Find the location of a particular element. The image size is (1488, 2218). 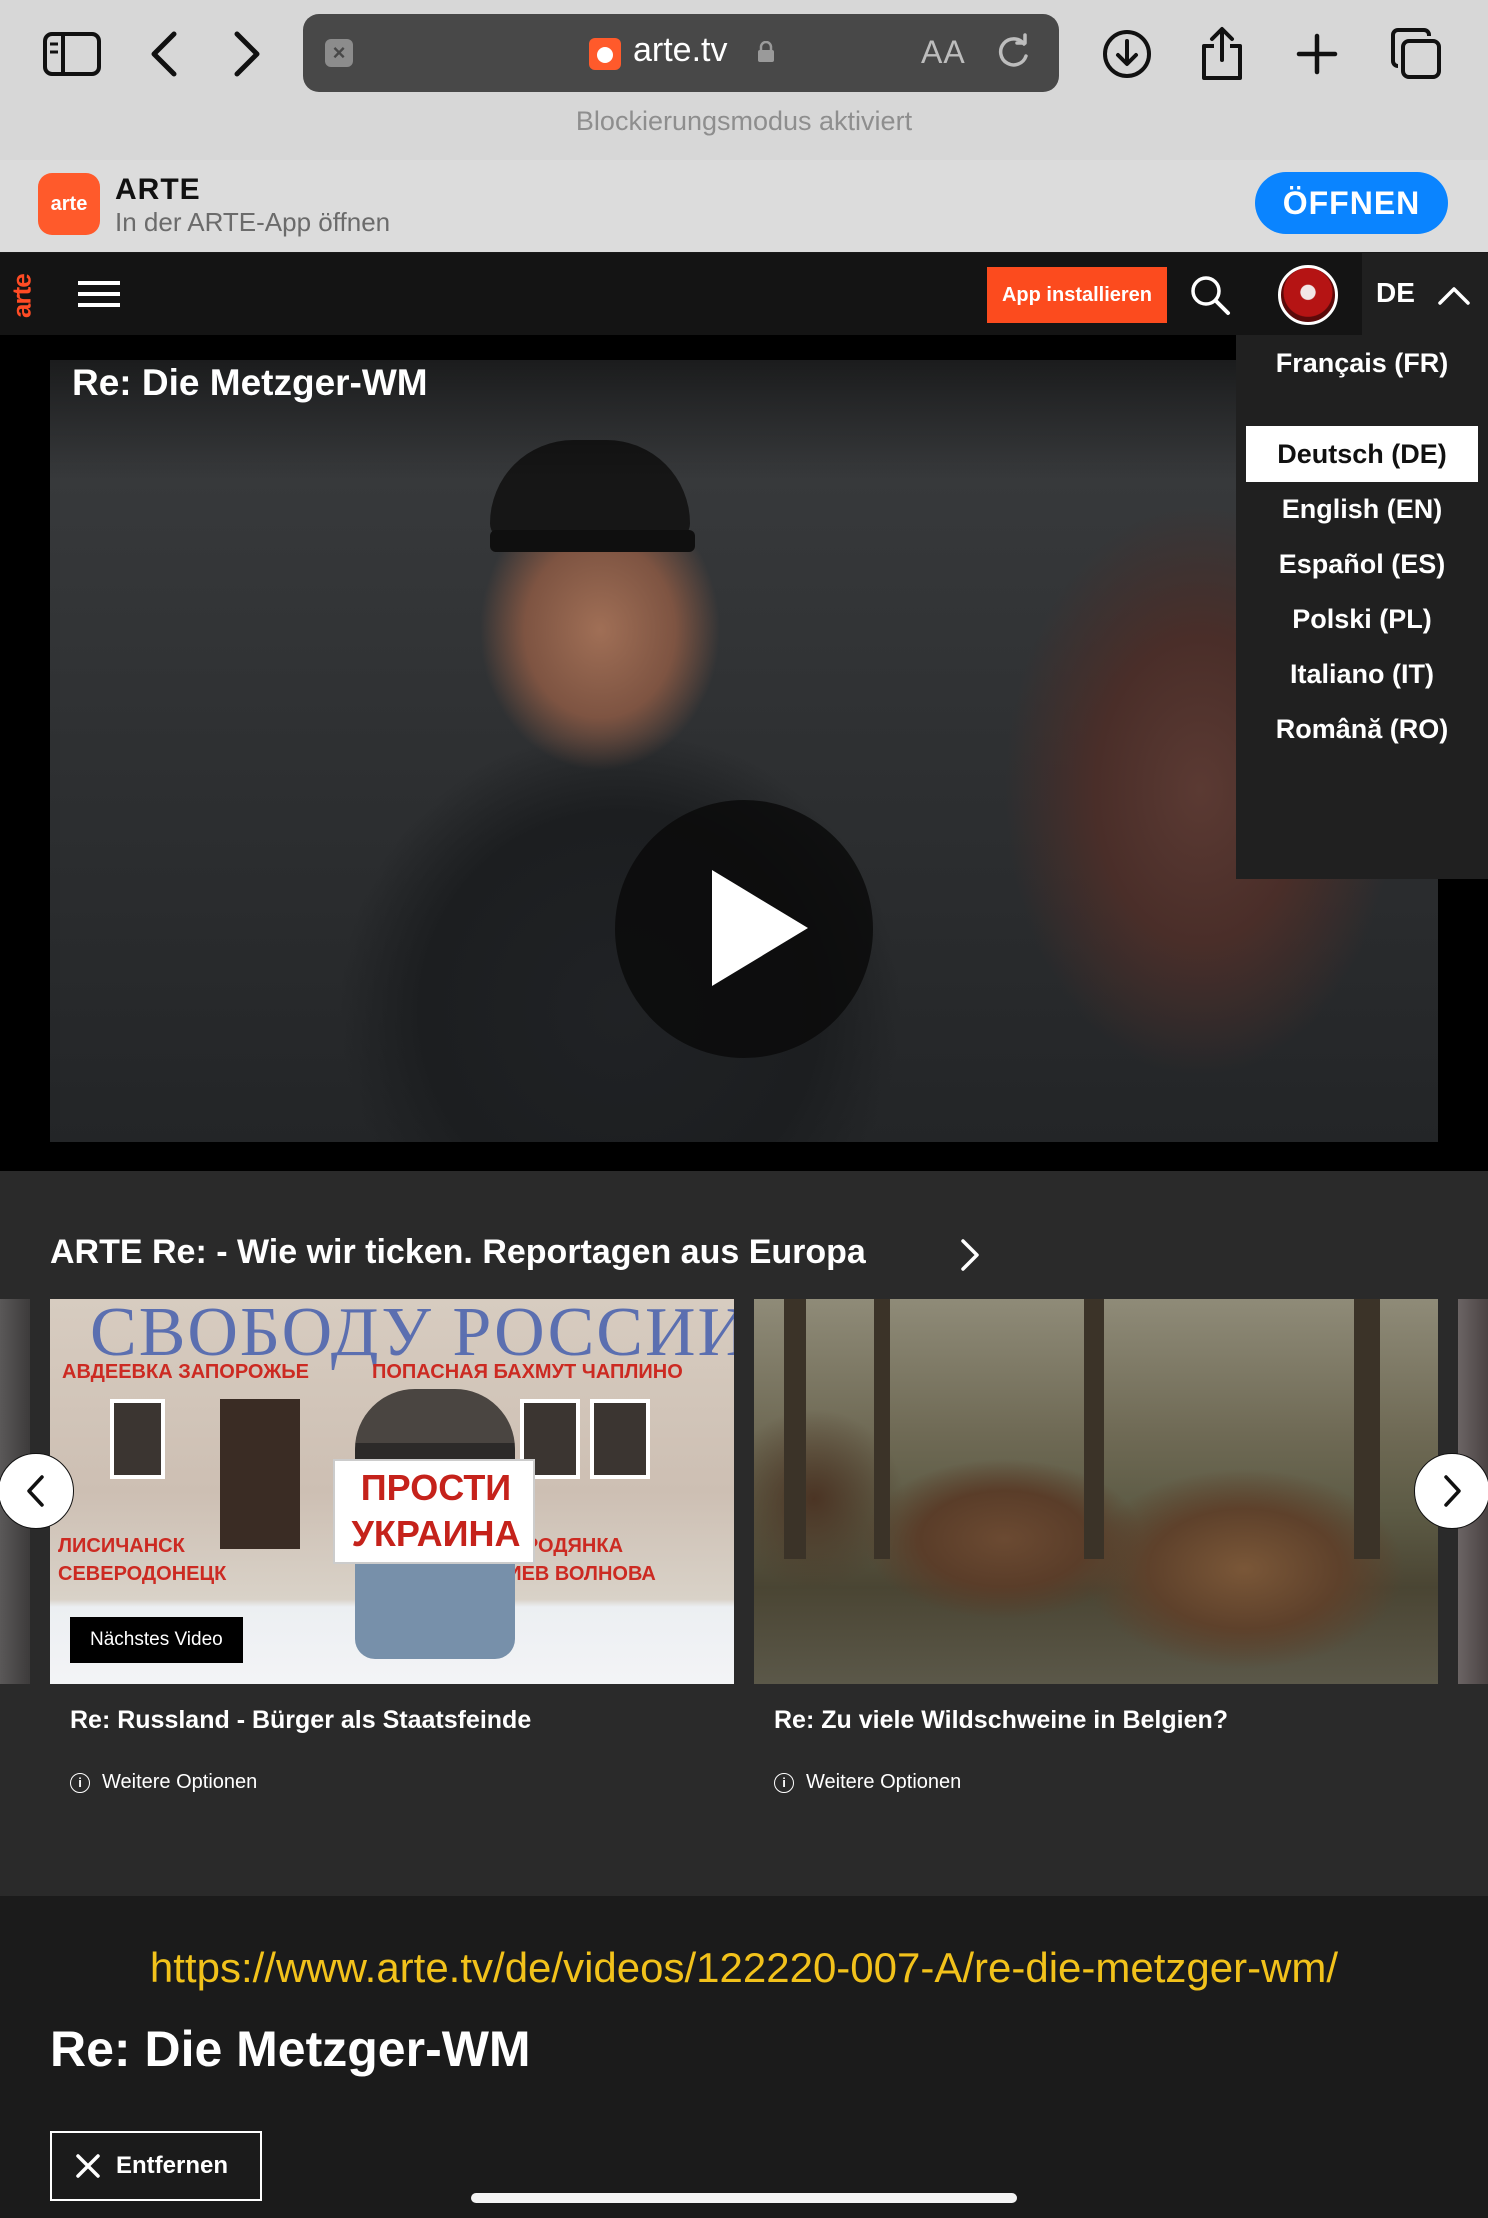

search-icon is located at coordinates (1210, 295).